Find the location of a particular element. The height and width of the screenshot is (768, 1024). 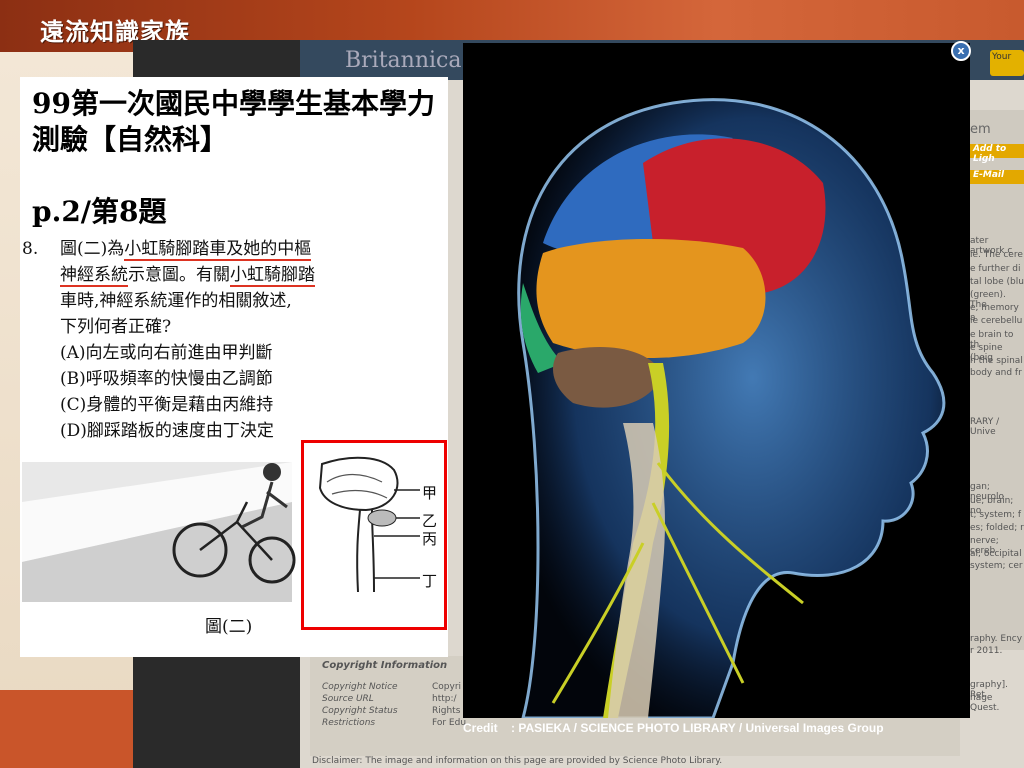

question-line: 圖(二)為小虹騎腳踏車及她的中樞 is located at coordinates (186, 249).